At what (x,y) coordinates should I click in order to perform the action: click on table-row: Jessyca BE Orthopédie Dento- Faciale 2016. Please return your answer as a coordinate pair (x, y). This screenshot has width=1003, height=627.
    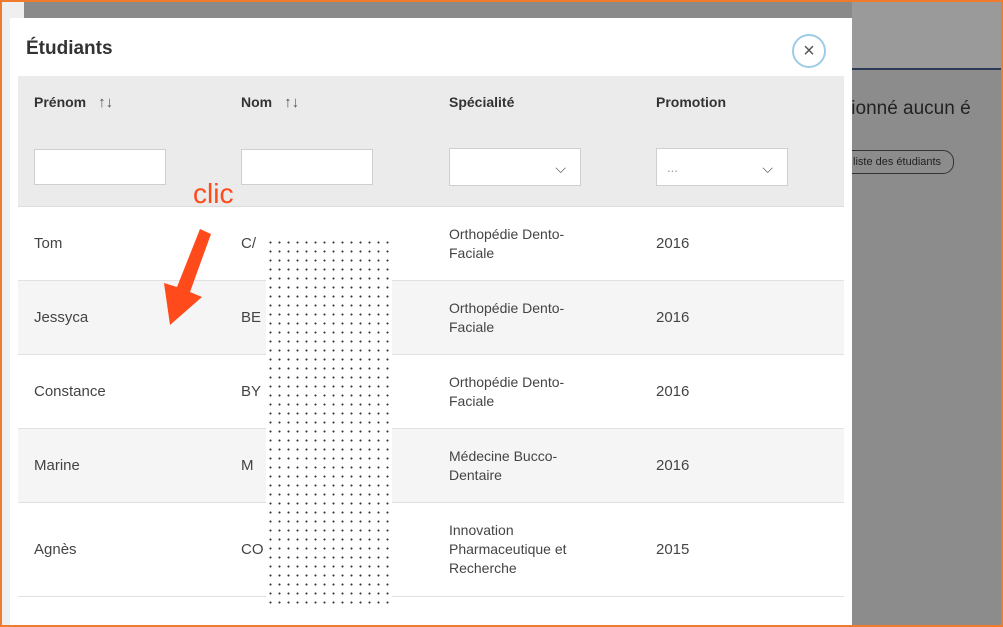
    Looking at the image, I should click on (431, 317).